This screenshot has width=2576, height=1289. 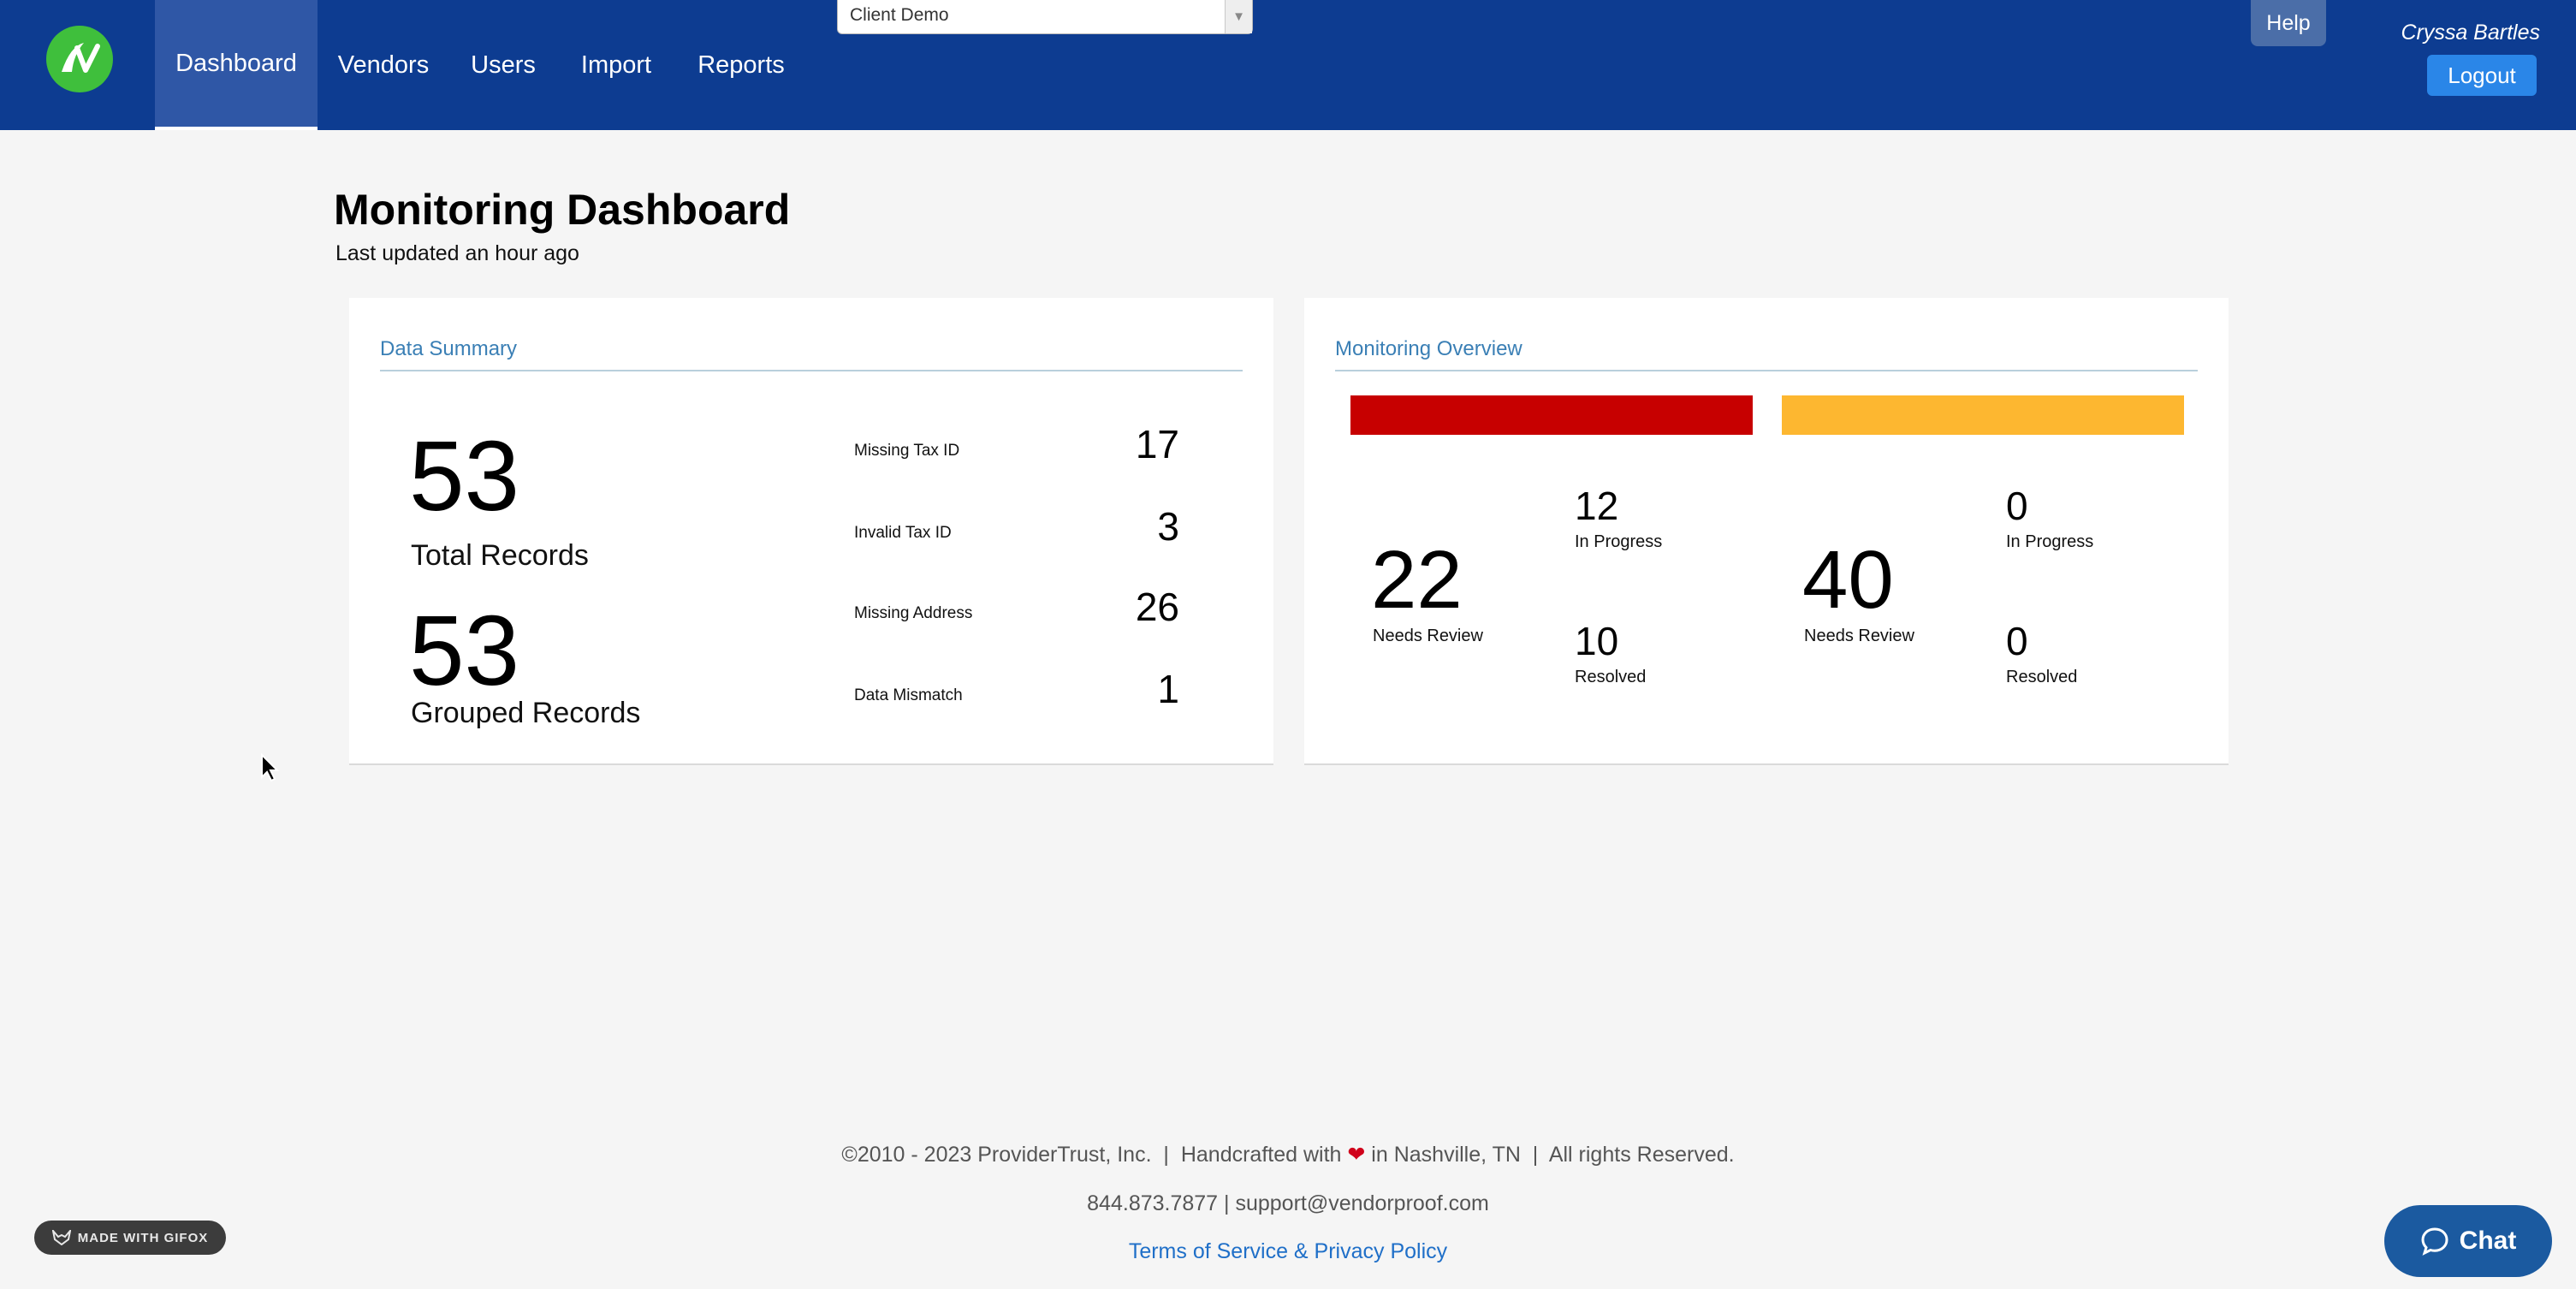 I want to click on logout-label: Logout, so click(x=2482, y=75).